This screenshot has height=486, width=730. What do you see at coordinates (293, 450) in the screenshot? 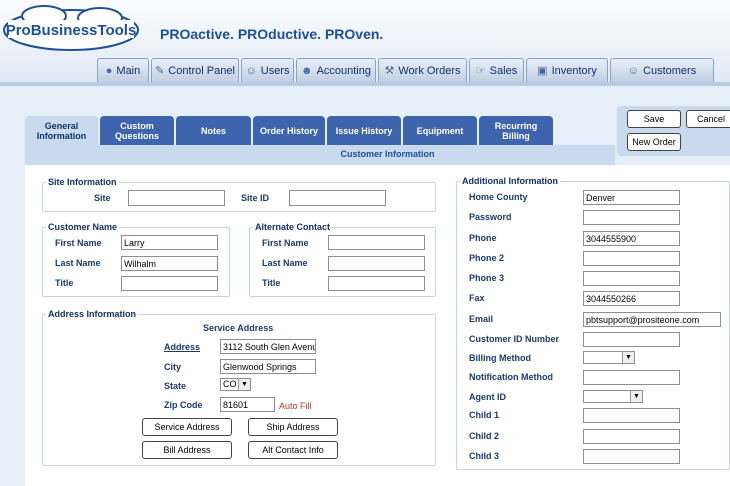
I see `alt-contact-info-button: Alt Contact Info` at bounding box center [293, 450].